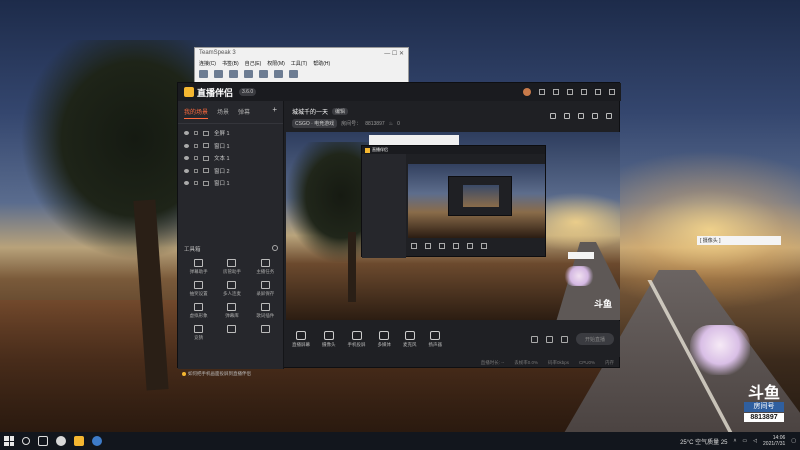 Image resolution: width=800 pixels, height=450 pixels. I want to click on tool-label: 弹幕库, so click(232, 315).